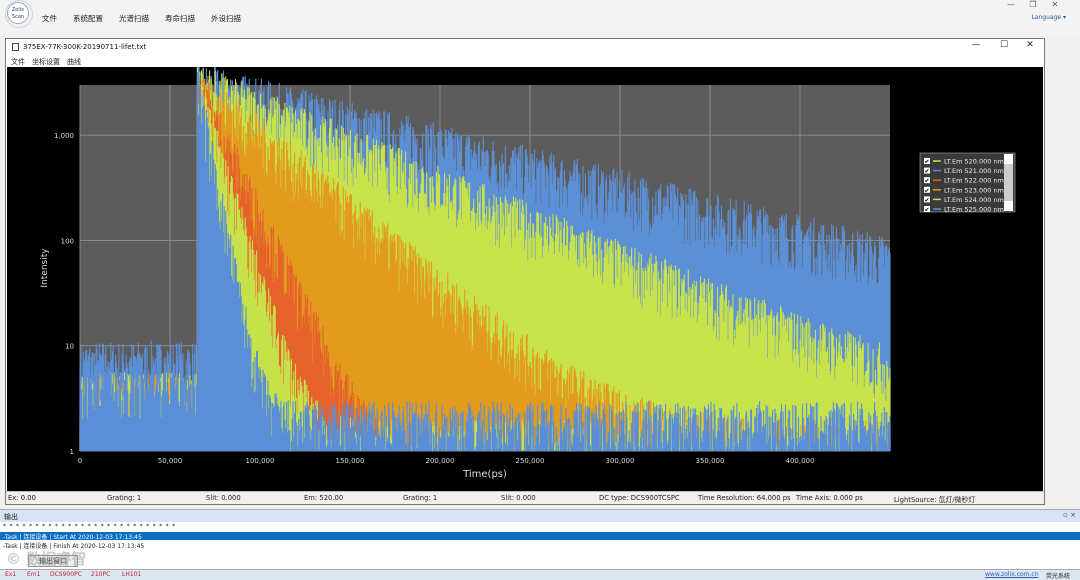 This screenshot has height=580, width=1080. Describe the element at coordinates (132, 574) in the screenshot. I see `status-device-lh101: LH101` at that location.